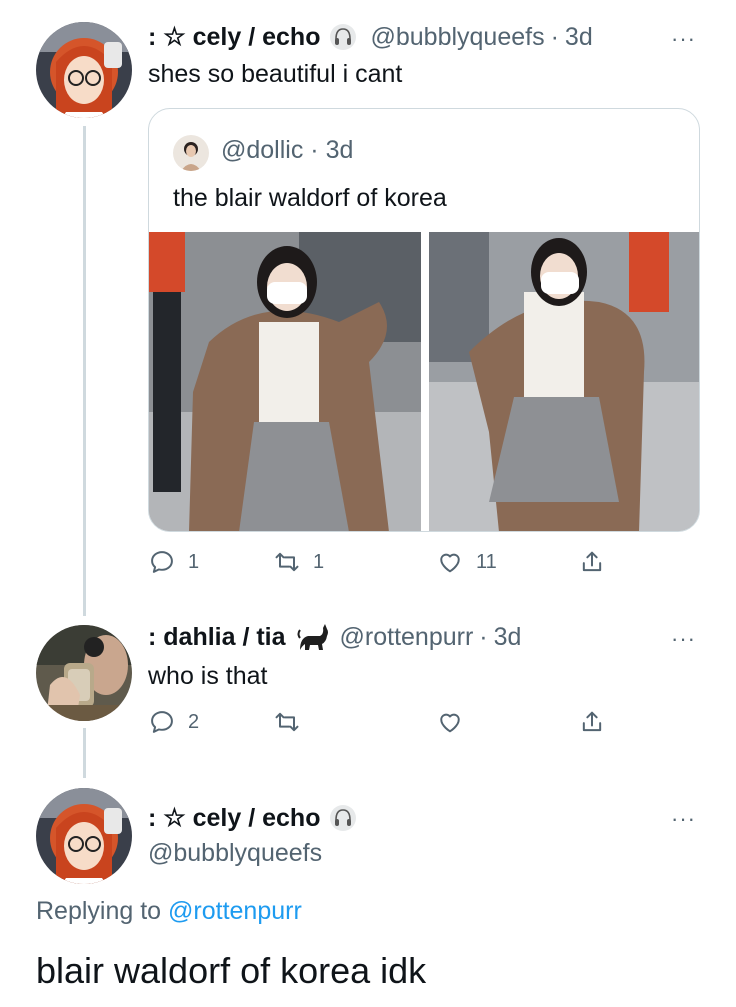 Image resolution: width=736 pixels, height=1007 pixels. I want to click on quote-text: the blair waldorf of korea, so click(310, 198).